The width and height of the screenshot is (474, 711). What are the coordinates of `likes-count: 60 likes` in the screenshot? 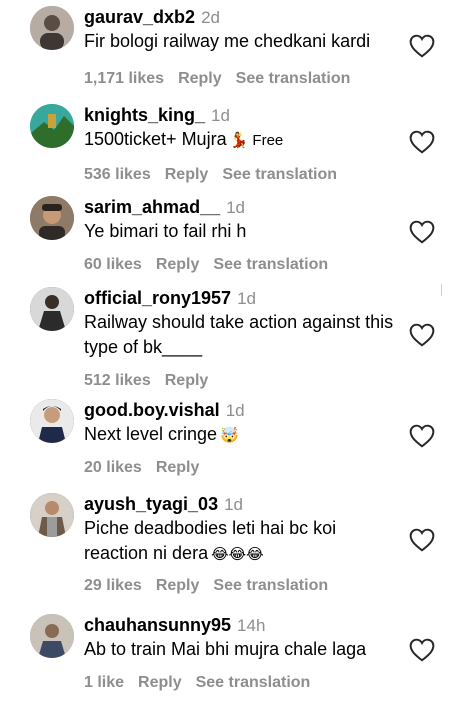 It's located at (113, 264).